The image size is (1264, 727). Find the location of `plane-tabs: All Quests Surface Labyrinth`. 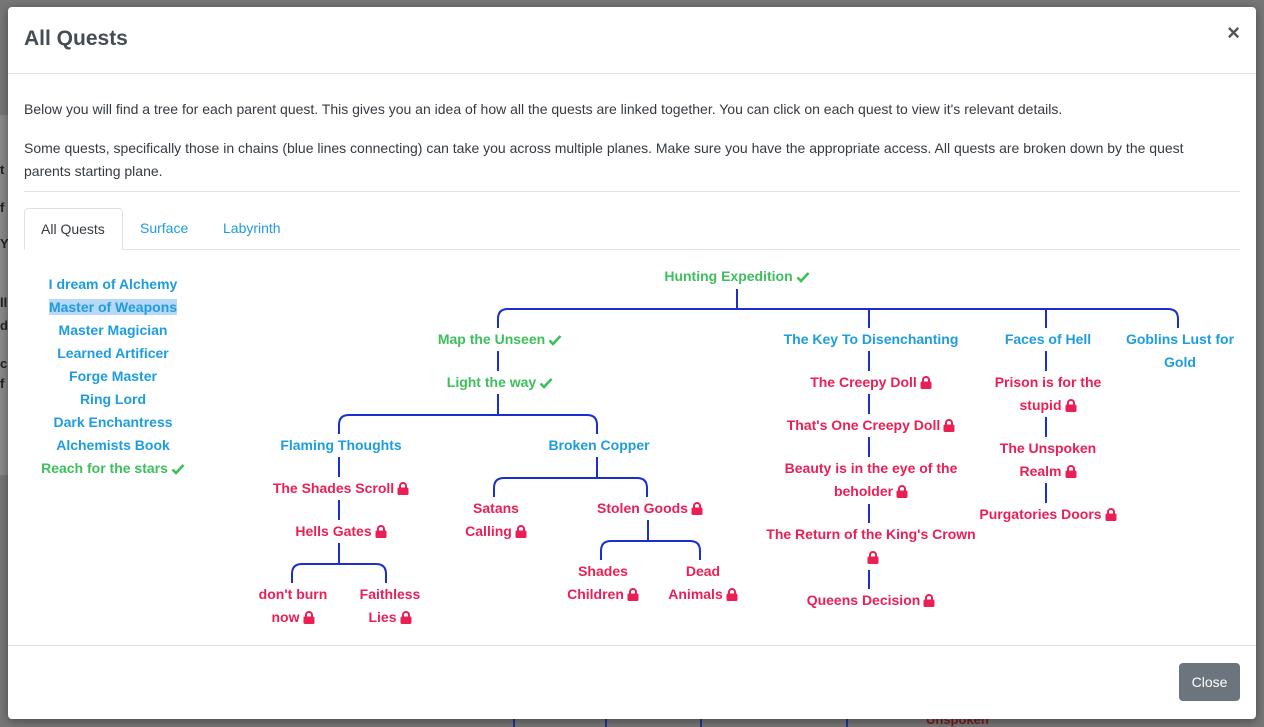

plane-tabs: All Quests Surface Labyrinth is located at coordinates (632, 229).